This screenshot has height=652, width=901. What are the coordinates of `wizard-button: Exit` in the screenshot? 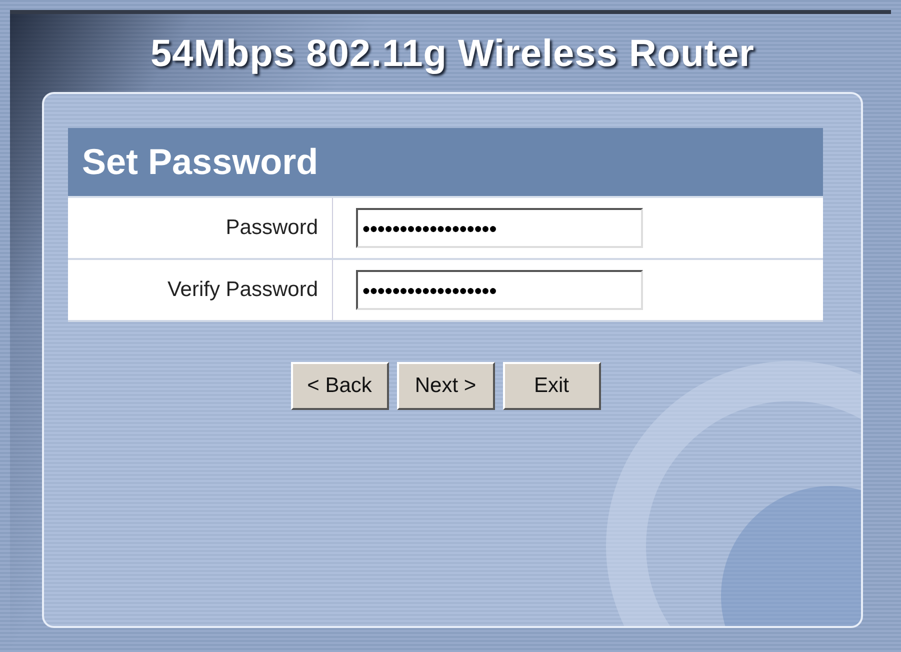 It's located at (551, 386).